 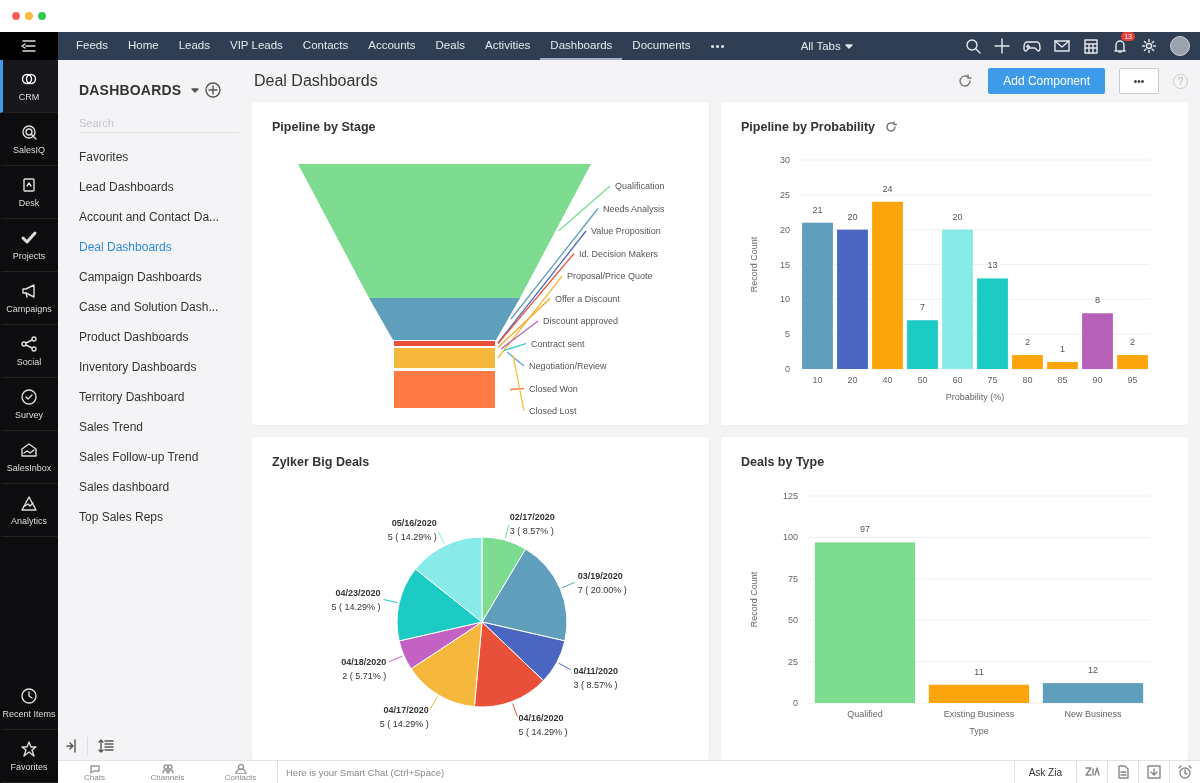 What do you see at coordinates (785, 299) in the screenshot?
I see `axis-tick-label: 10` at bounding box center [785, 299].